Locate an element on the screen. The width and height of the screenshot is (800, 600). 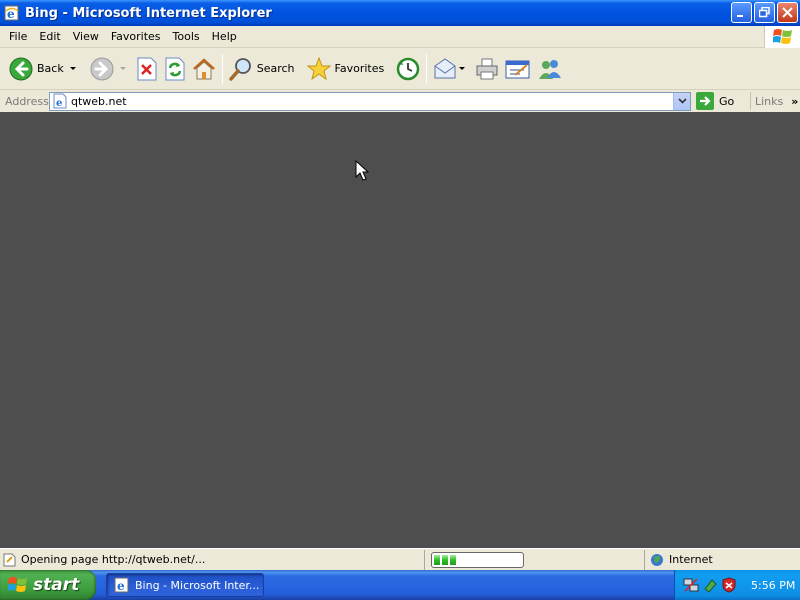
search-label: Search is located at coordinates (275, 68).